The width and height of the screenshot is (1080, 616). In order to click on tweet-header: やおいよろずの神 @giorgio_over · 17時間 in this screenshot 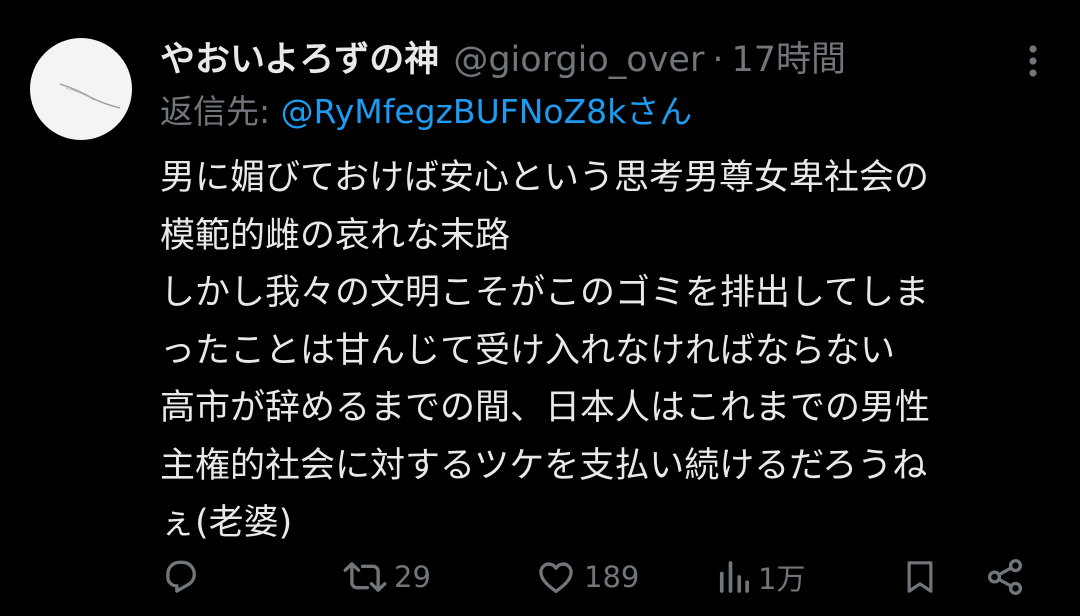, I will do `click(503, 60)`.